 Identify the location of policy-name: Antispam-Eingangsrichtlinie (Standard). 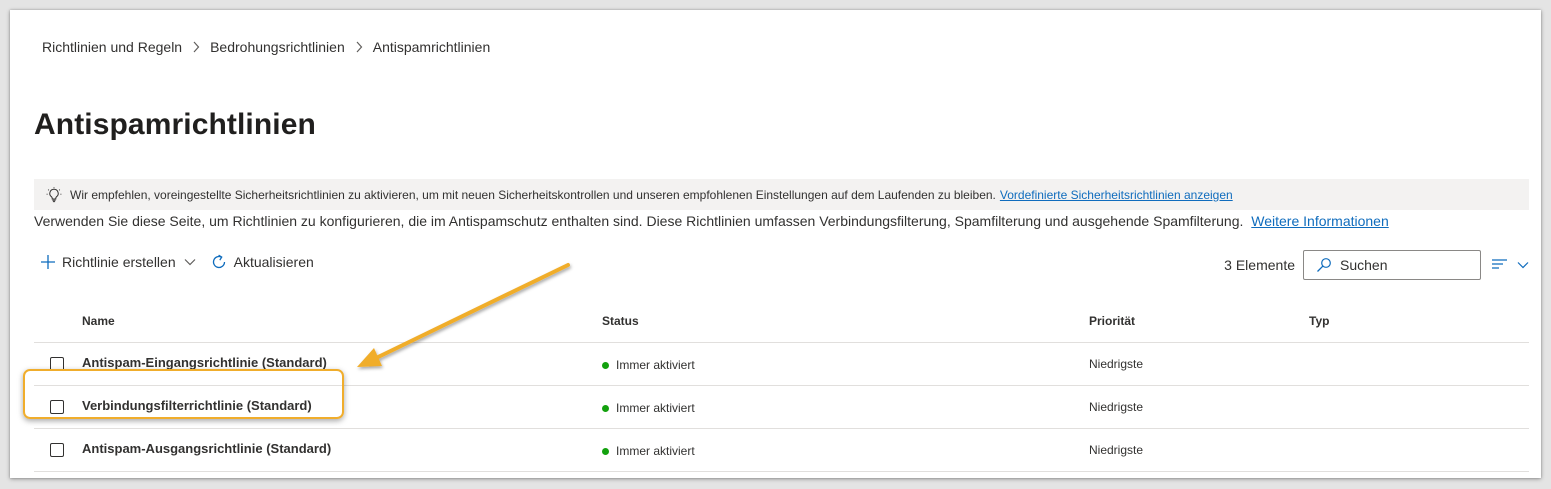
(204, 362).